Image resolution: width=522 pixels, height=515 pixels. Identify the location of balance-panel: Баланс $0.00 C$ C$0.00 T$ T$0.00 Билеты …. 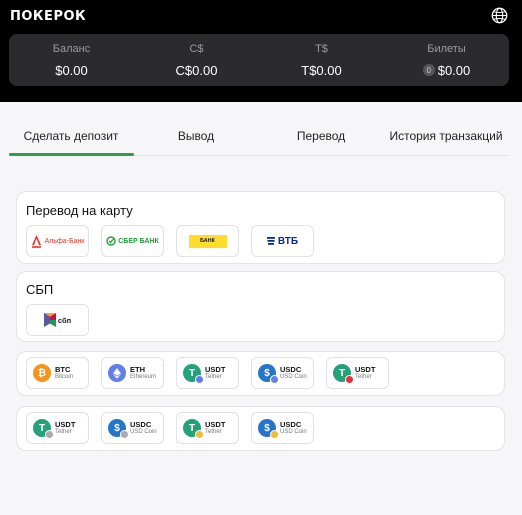
(259, 60).